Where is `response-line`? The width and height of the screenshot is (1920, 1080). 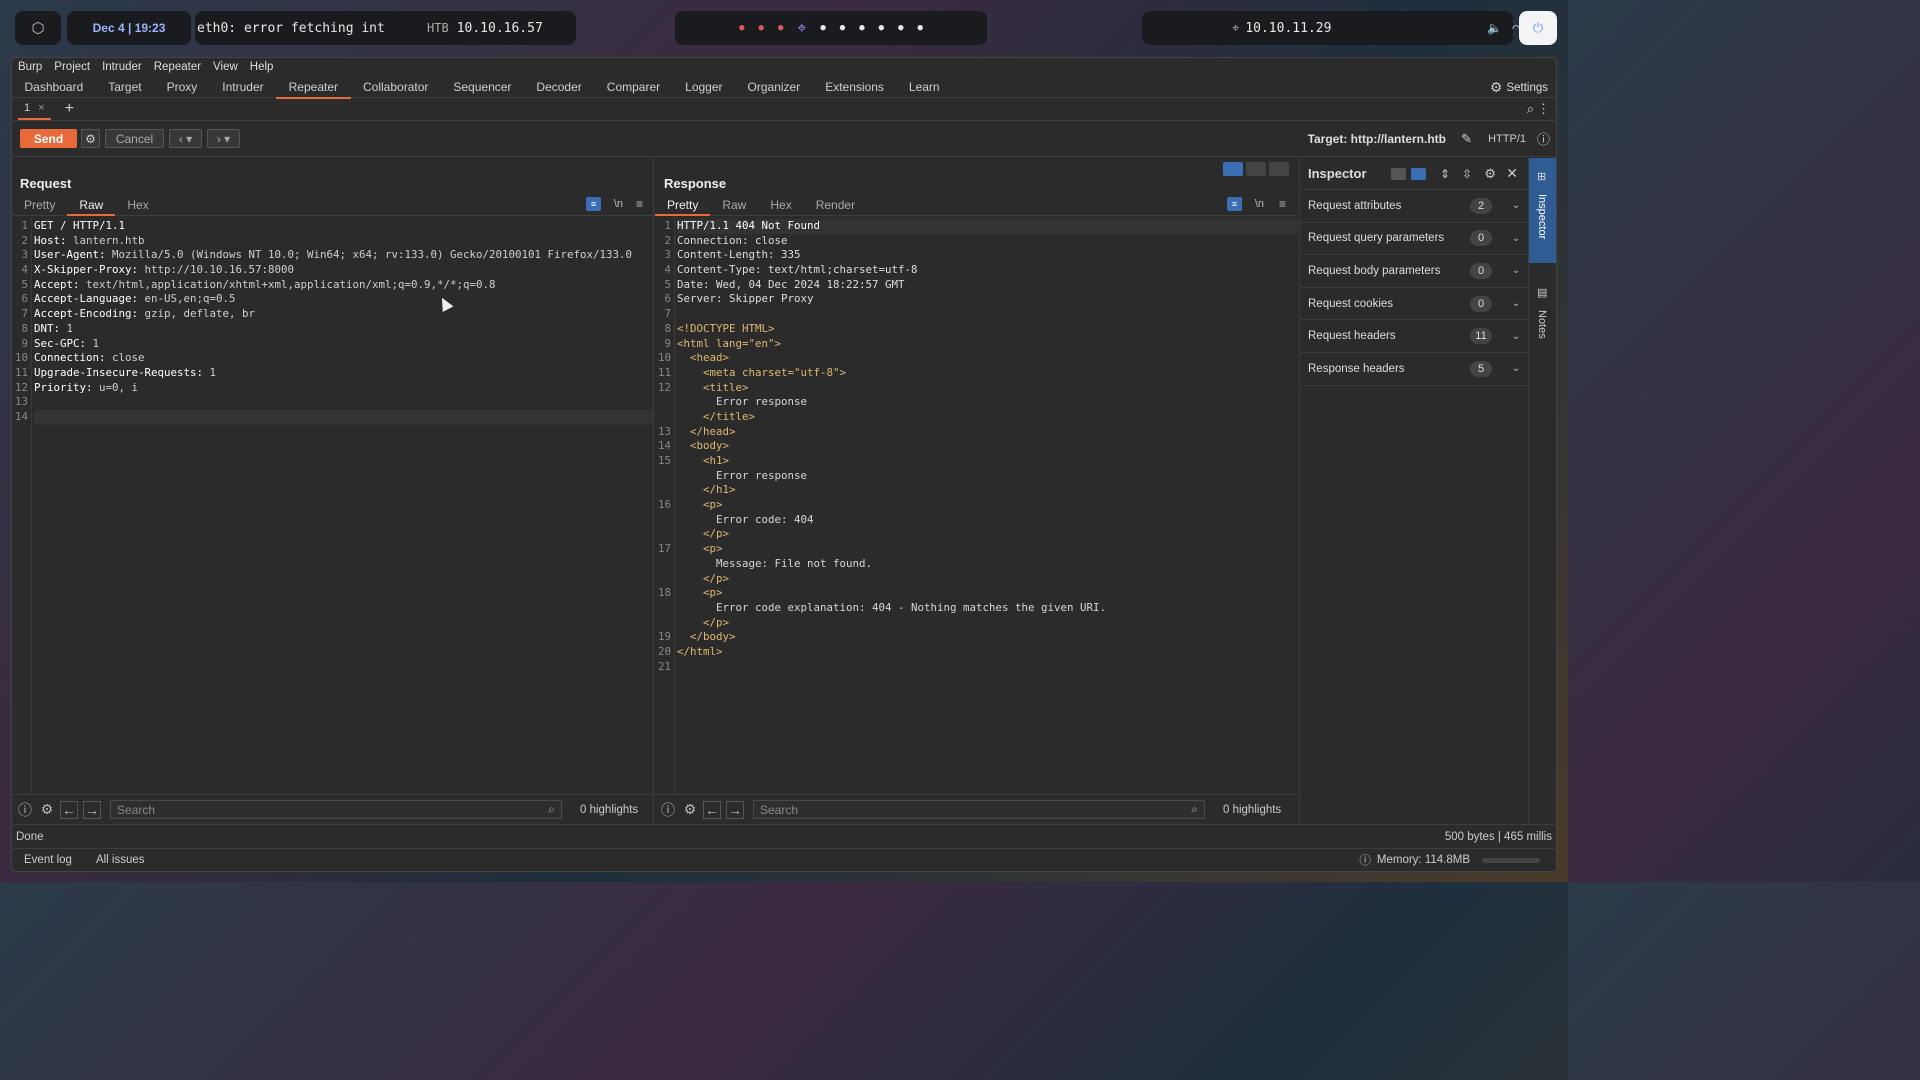
response-line is located at coordinates (987, 314).